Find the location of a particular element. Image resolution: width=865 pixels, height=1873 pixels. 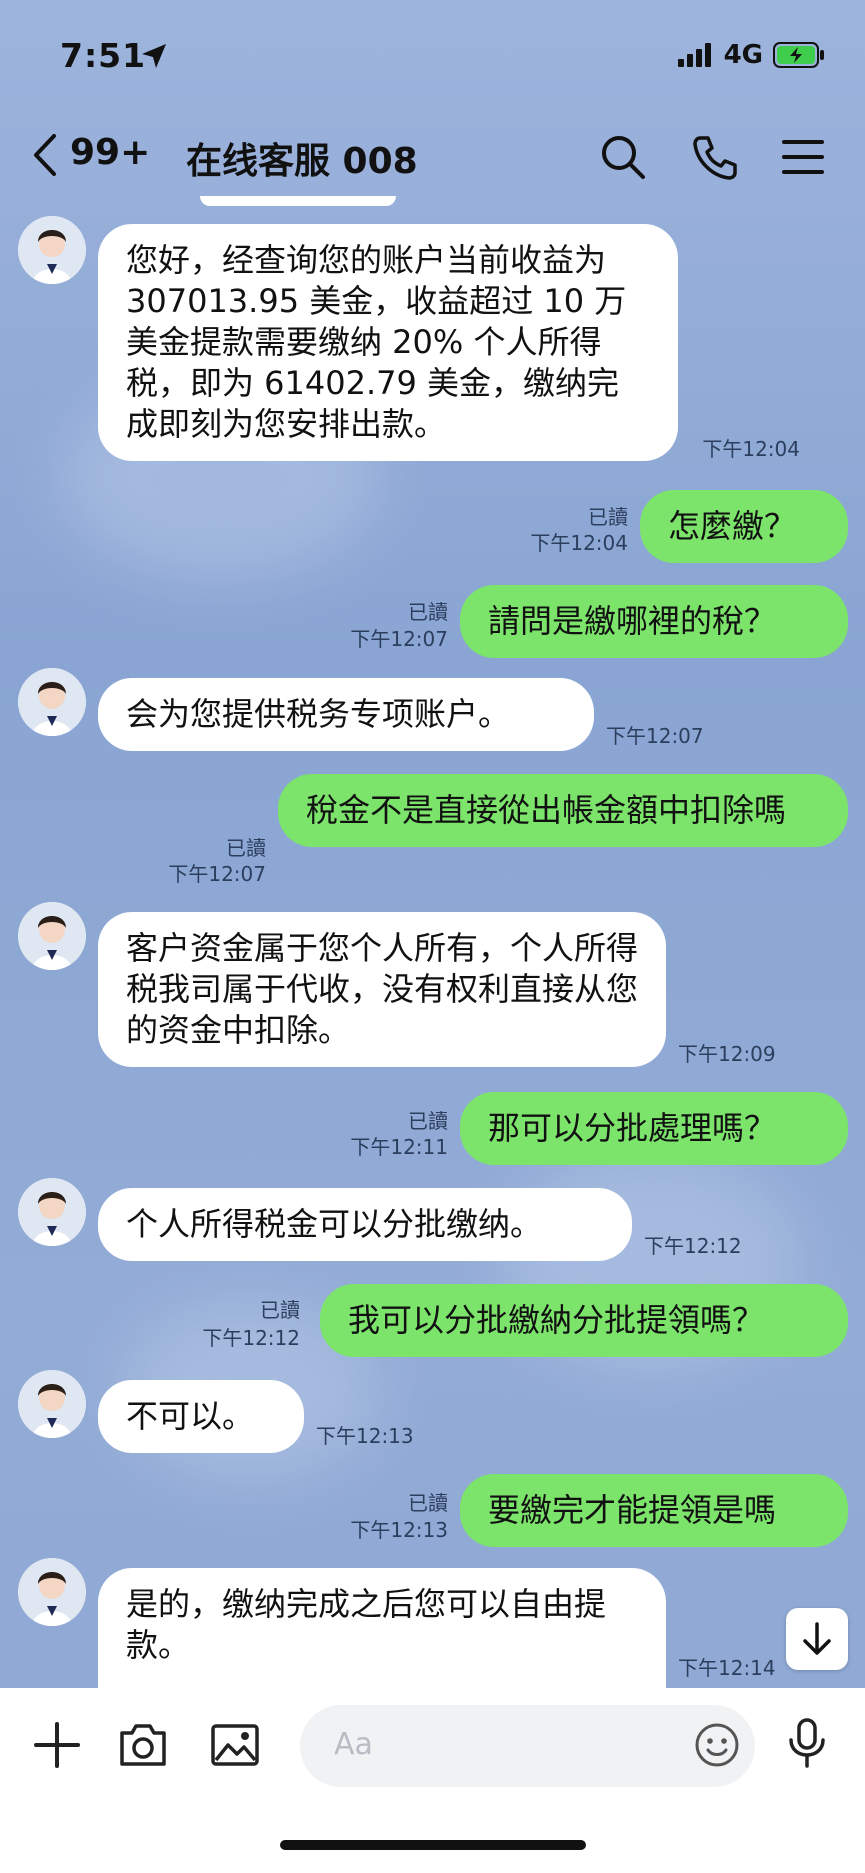

message-time: 下午12:11 is located at coordinates (399, 1147).